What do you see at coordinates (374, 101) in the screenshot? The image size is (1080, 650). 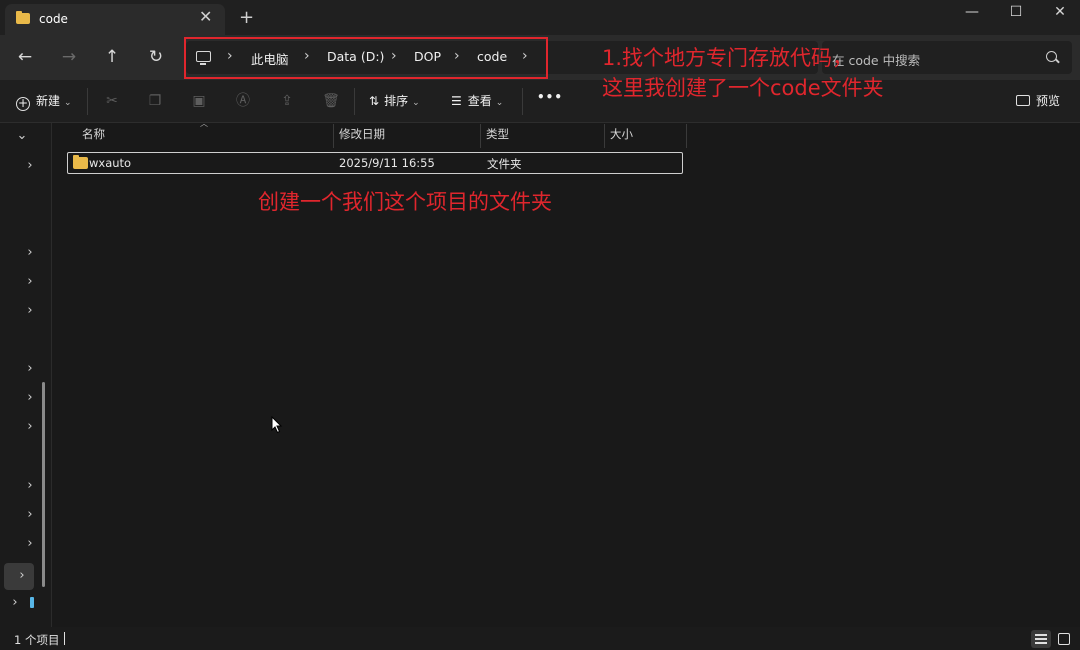 I see `sort-icon: ⇅` at bounding box center [374, 101].